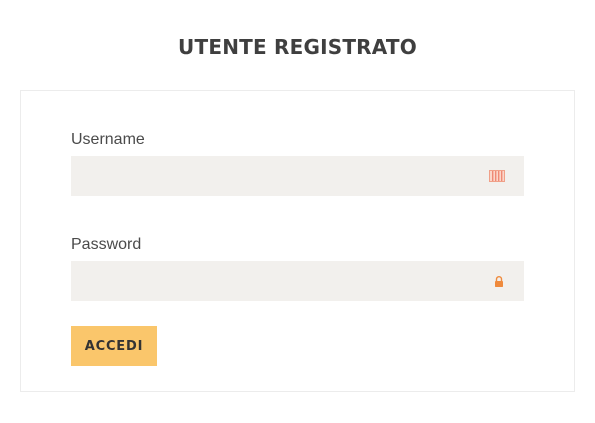  Describe the element at coordinates (114, 346) in the screenshot. I see `accedi-button: ACCEDI` at that location.